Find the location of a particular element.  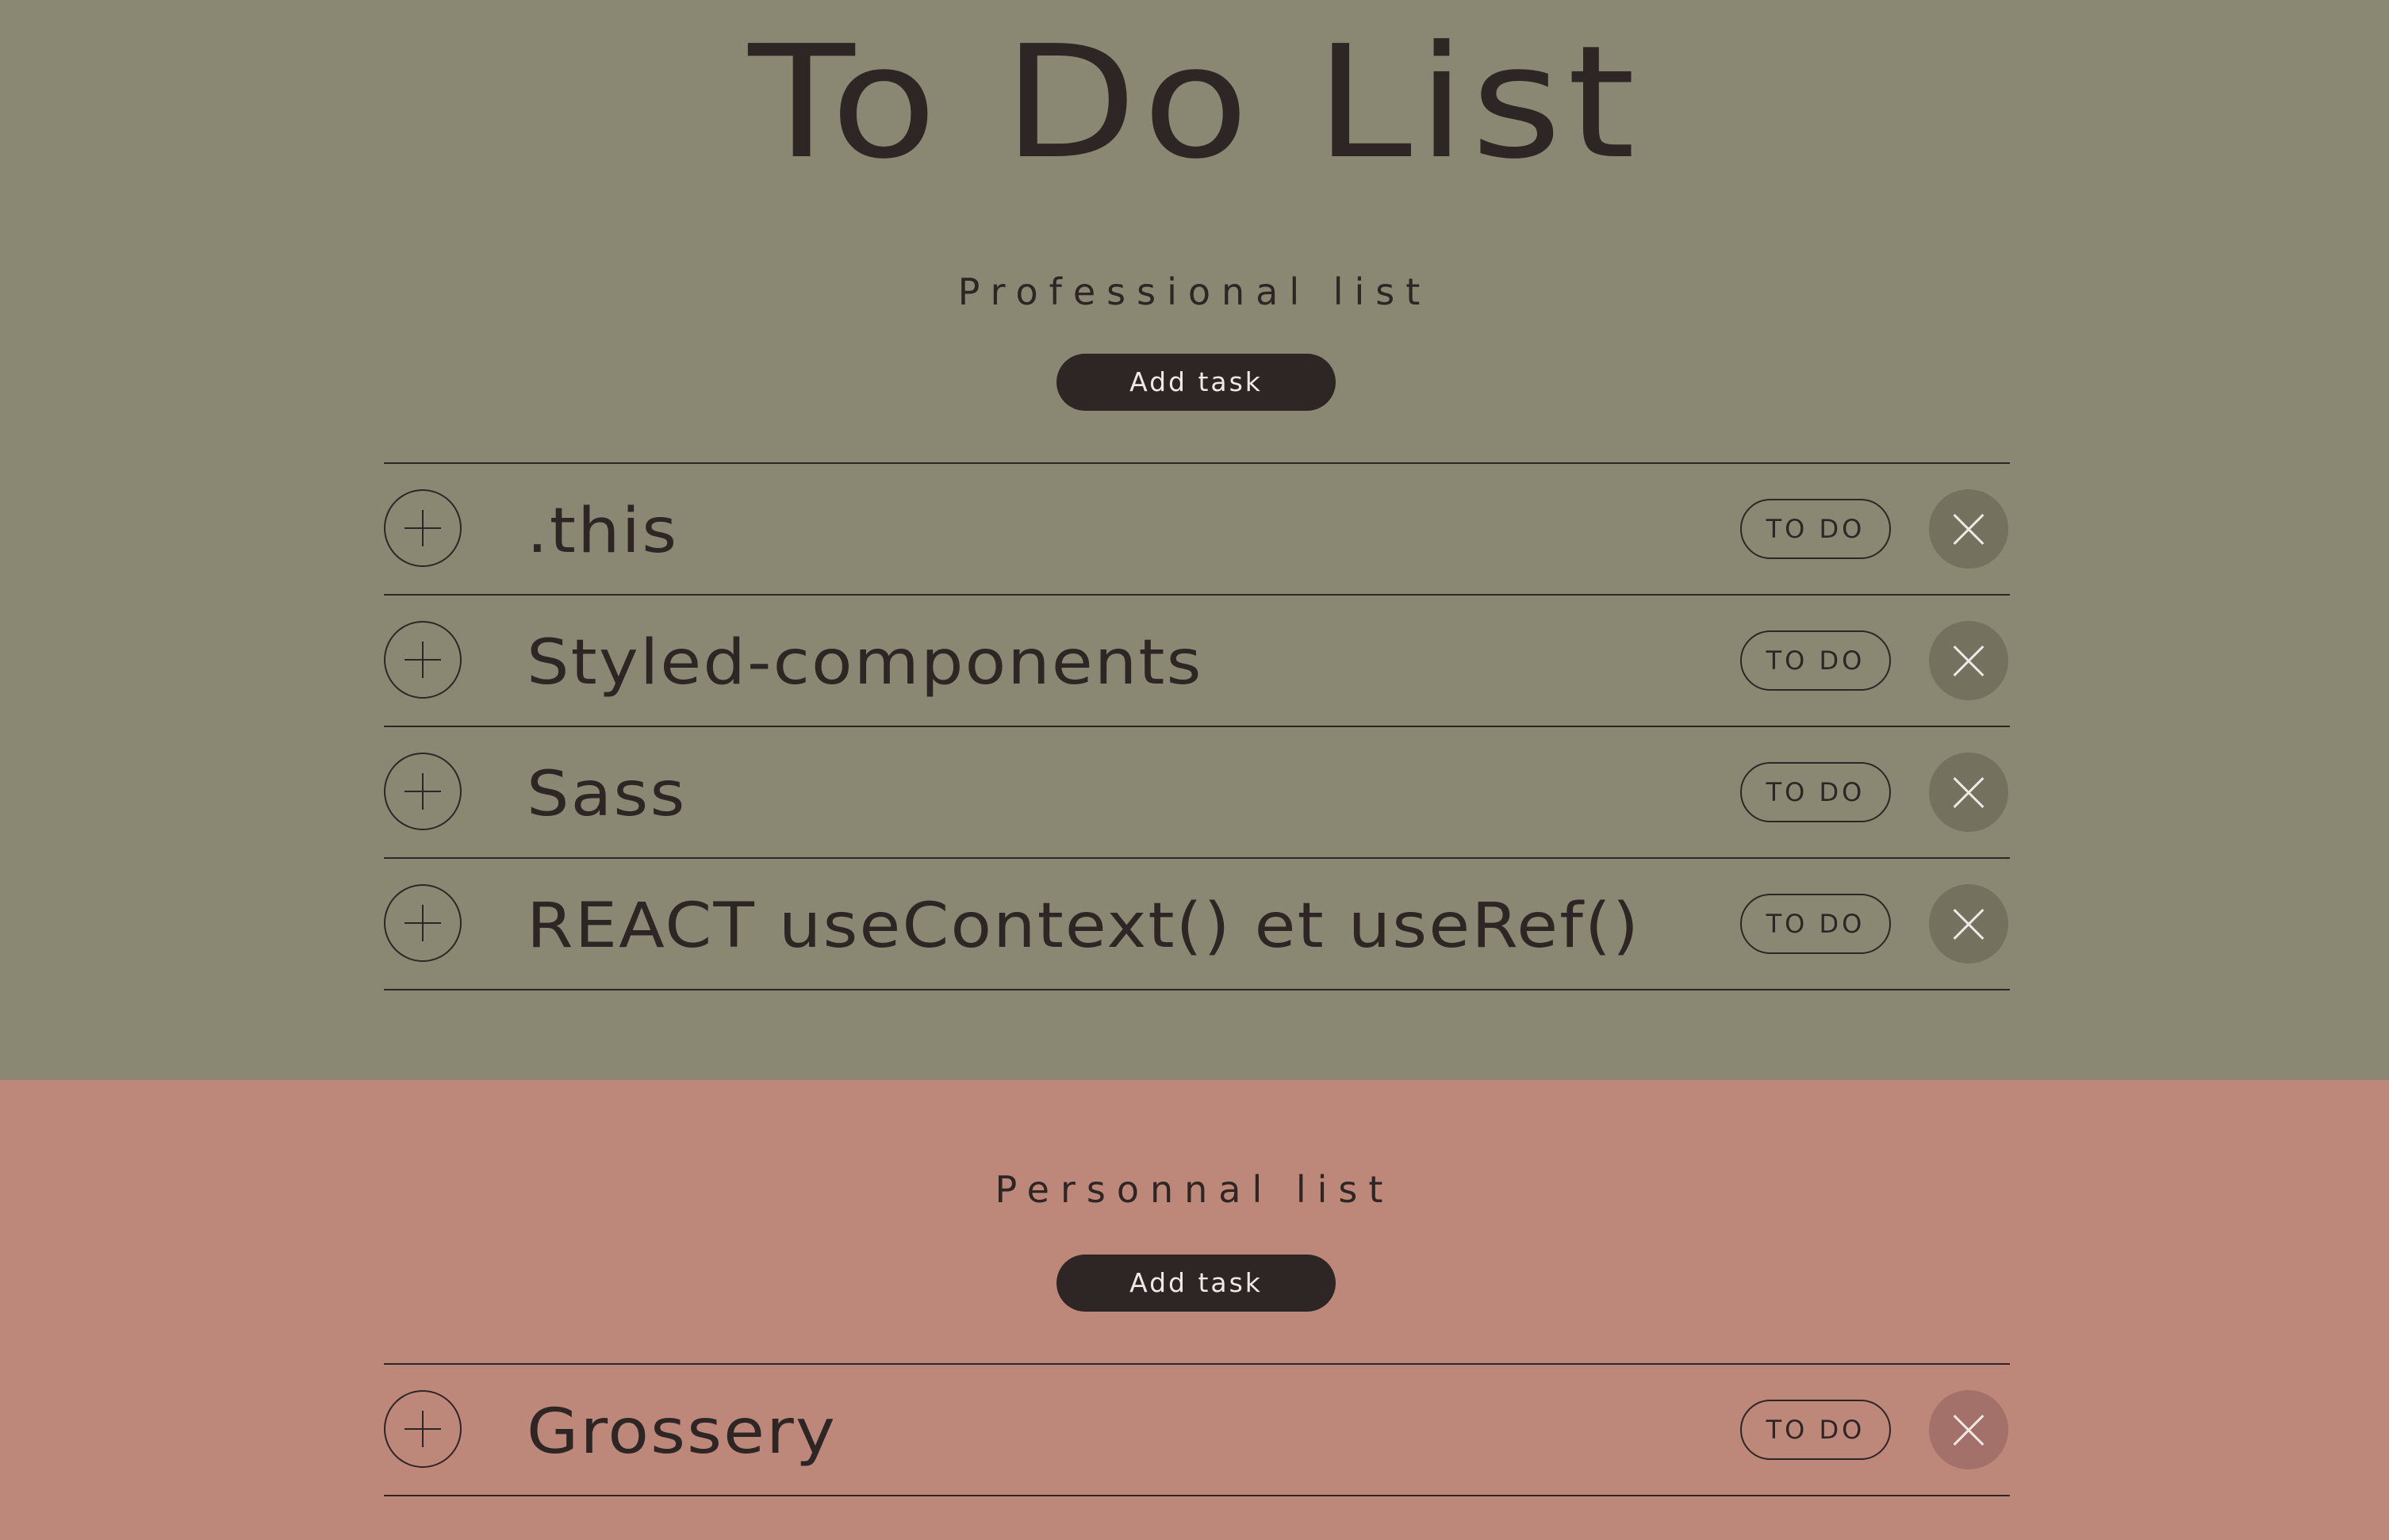

task-row: Sass TO DO is located at coordinates (1197, 793).